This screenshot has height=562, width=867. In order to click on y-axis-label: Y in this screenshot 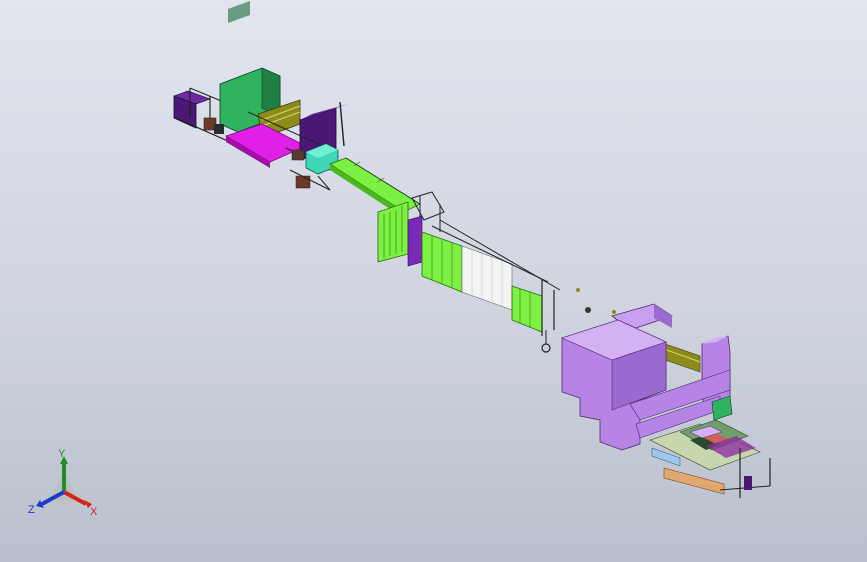, I will do `click(62, 454)`.